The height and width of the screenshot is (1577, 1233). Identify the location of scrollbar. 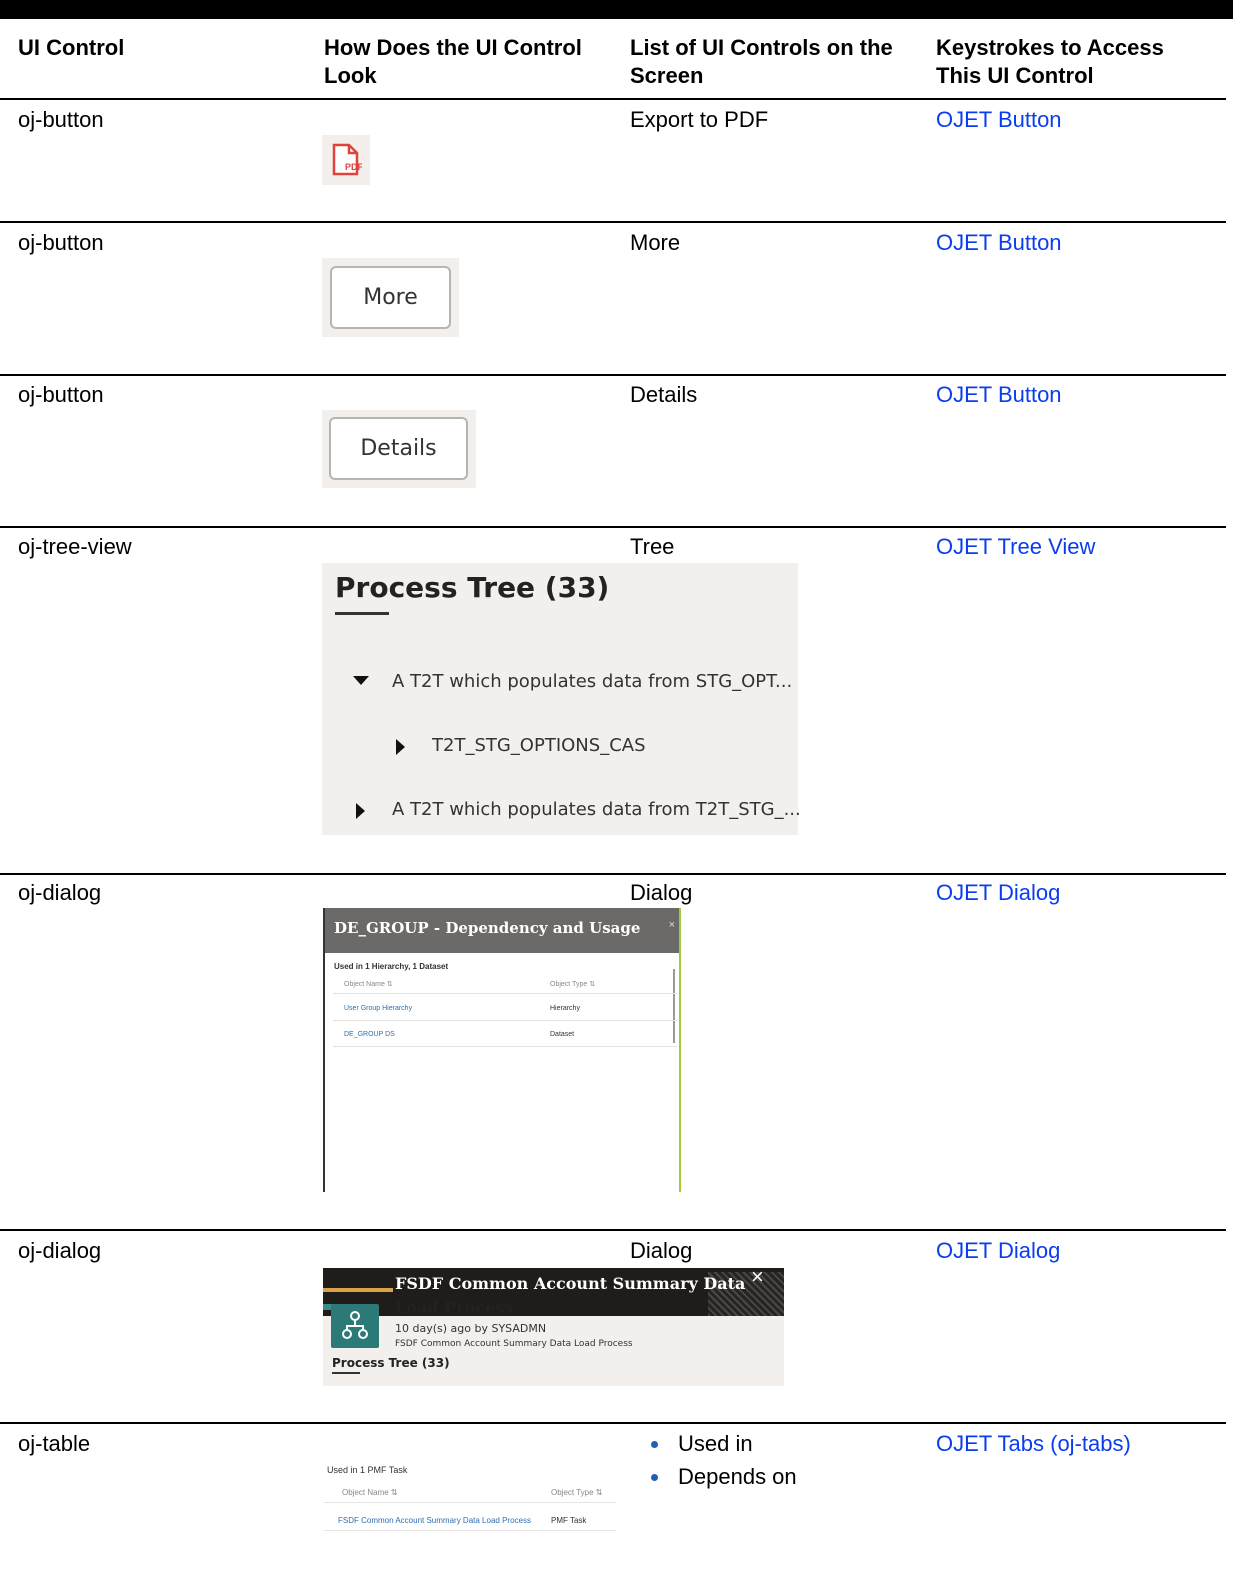
(674, 1006).